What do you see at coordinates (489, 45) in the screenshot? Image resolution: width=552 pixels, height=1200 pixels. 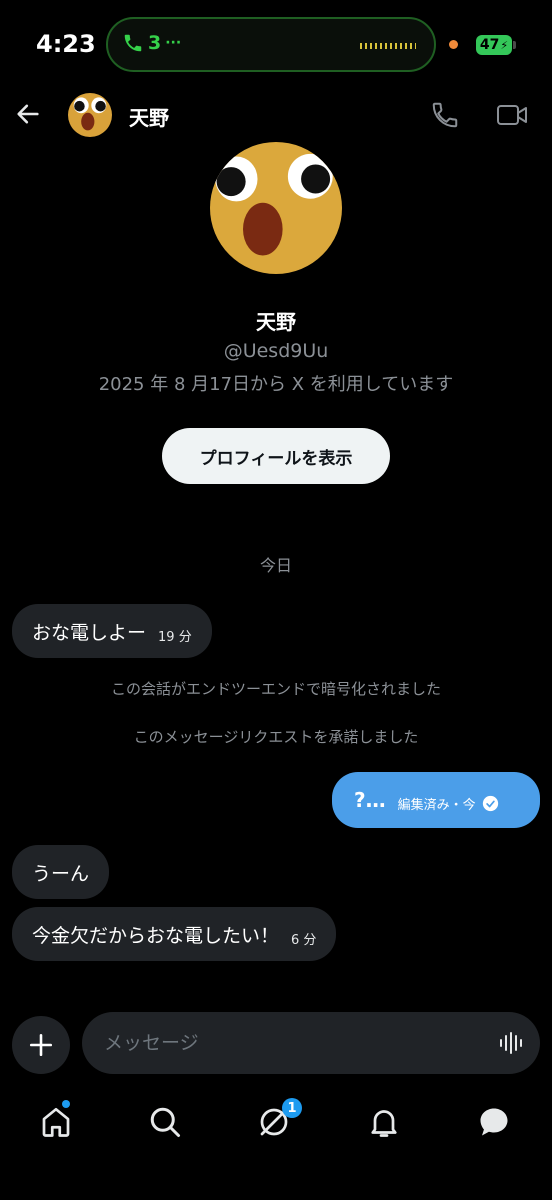 I see `battery-level: 47` at bounding box center [489, 45].